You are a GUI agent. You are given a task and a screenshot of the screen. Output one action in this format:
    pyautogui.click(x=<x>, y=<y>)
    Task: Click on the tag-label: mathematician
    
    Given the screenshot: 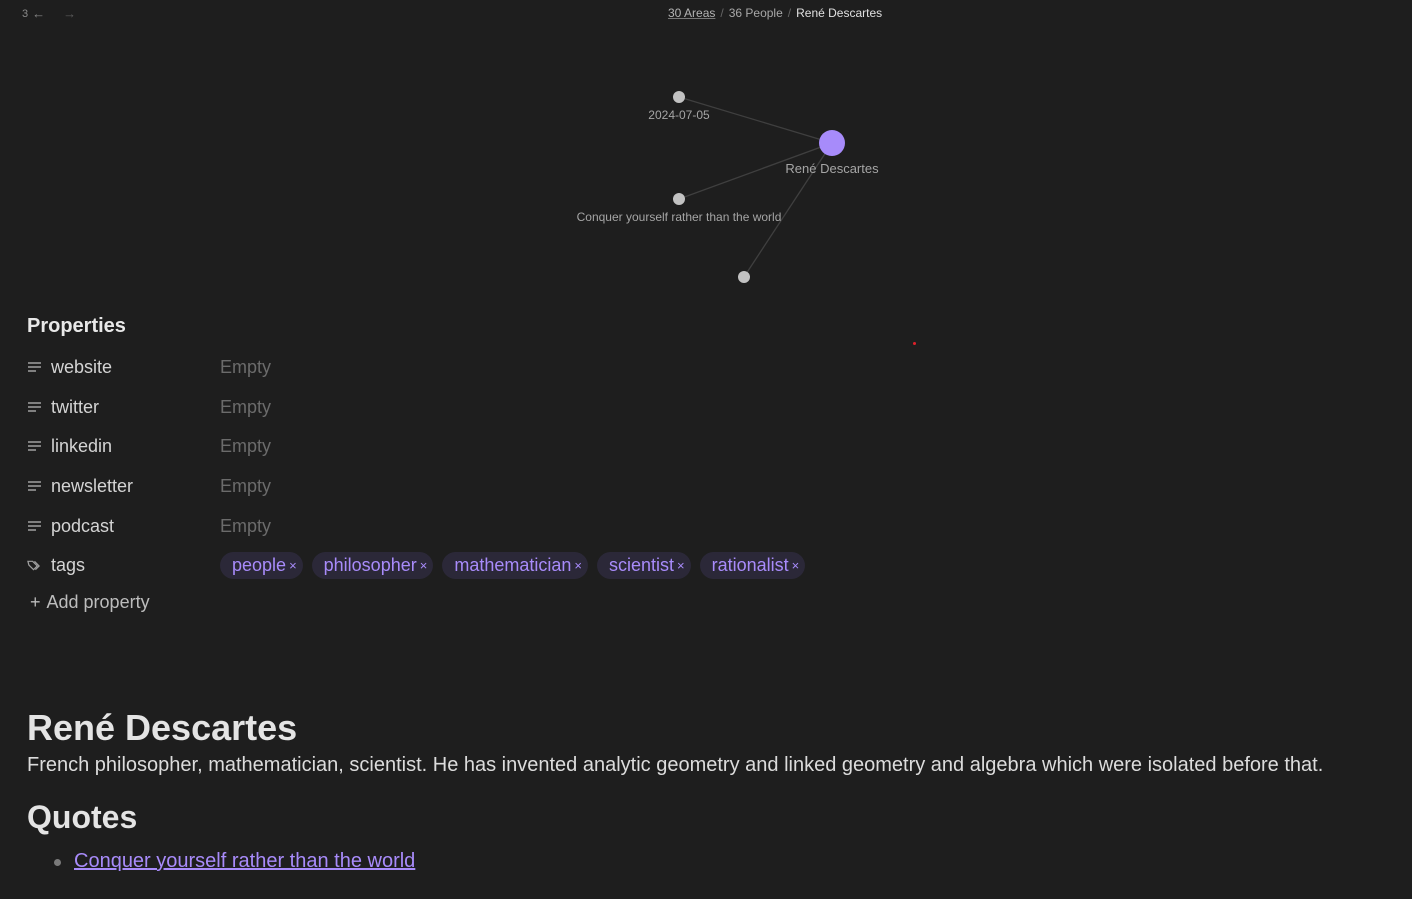 What is the action you would take?
    pyautogui.click(x=513, y=565)
    